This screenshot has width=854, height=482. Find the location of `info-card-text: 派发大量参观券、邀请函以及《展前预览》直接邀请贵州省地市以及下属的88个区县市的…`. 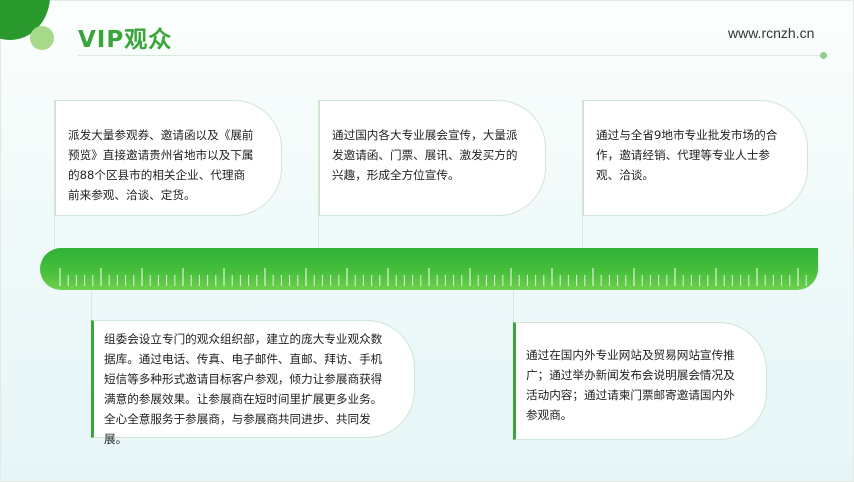

info-card-text: 派发大量参观券、邀请函以及《展前预览》直接邀请贵州省地市以及下属的88个区县市的… is located at coordinates (161, 165).